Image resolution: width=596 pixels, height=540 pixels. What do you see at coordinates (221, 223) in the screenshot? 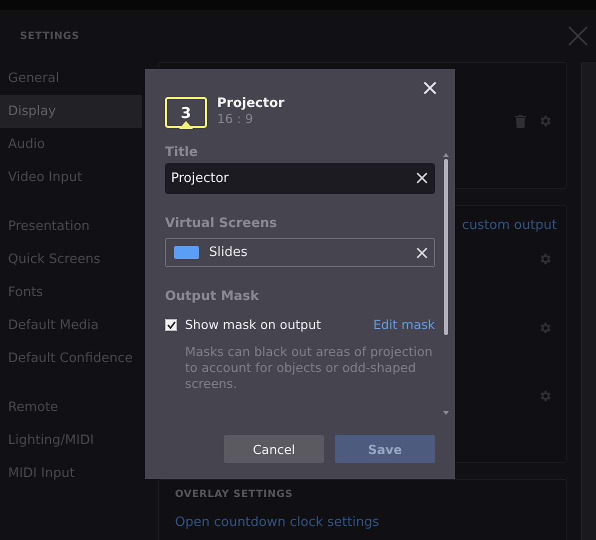
I see `field-label: Virtual Screens` at bounding box center [221, 223].